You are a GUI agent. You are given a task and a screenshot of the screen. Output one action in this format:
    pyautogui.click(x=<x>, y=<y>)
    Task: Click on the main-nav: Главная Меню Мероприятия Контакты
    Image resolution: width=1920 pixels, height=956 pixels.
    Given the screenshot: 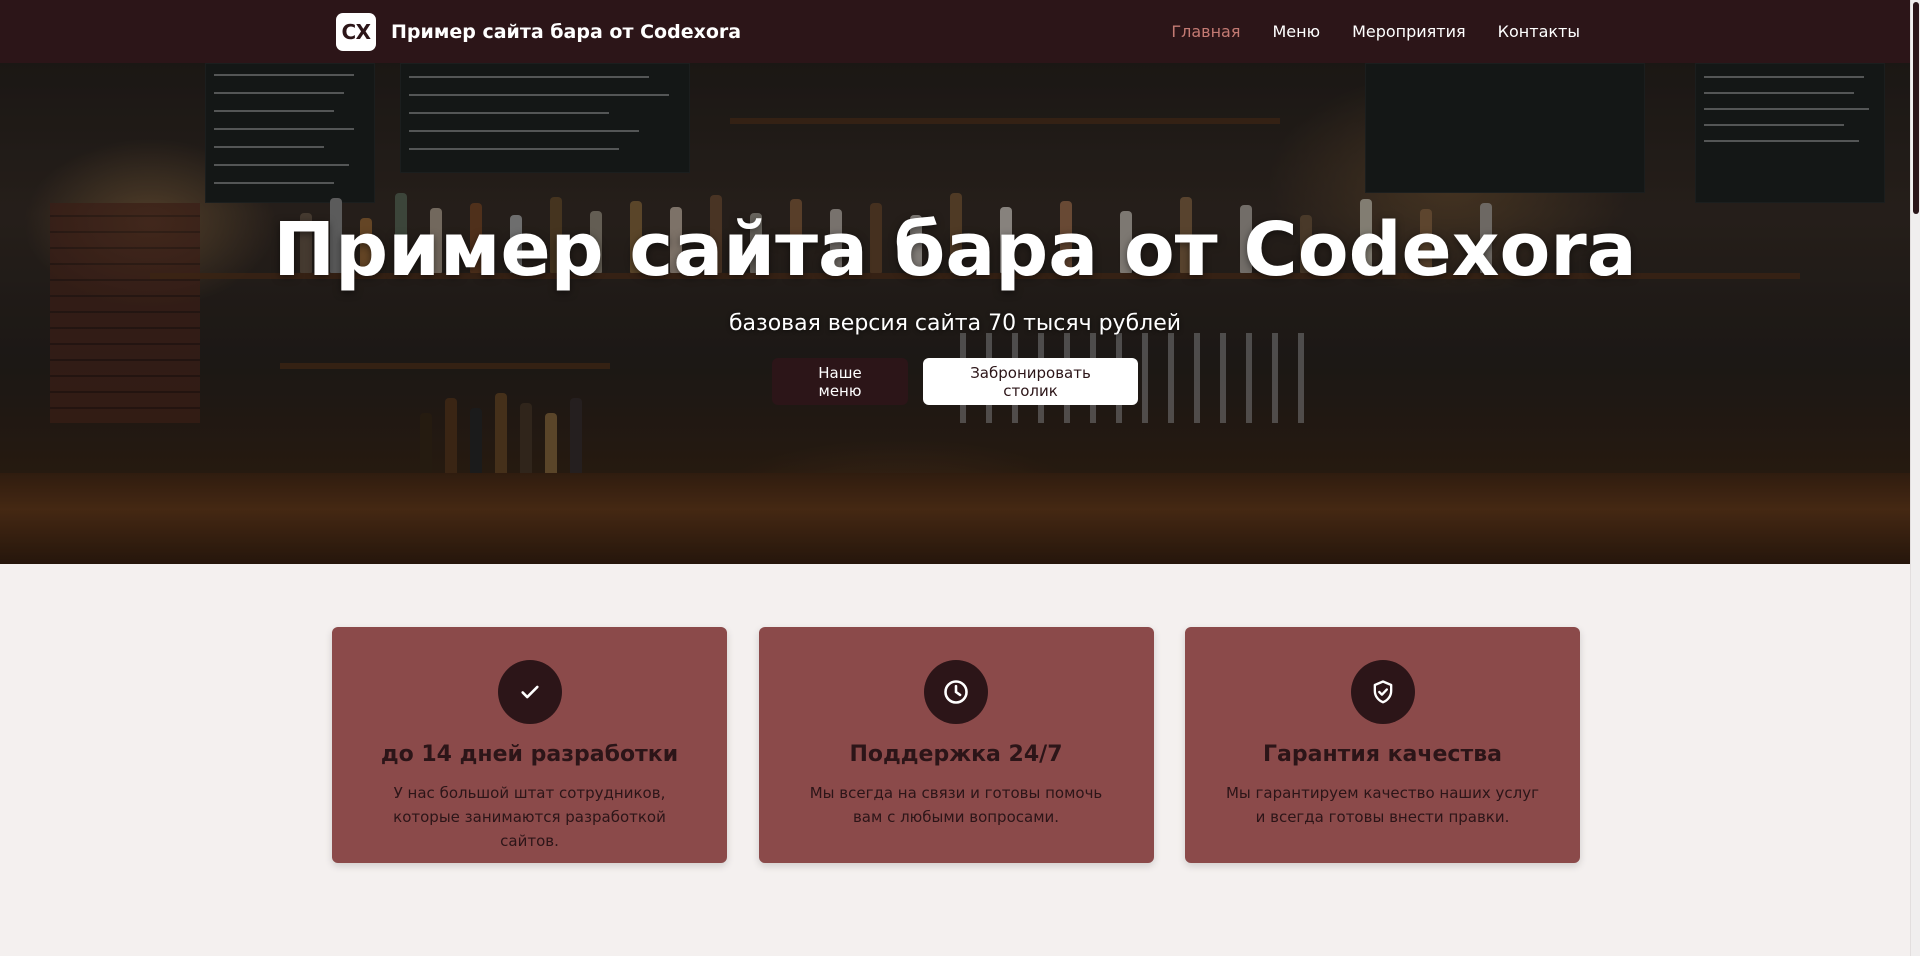 What is the action you would take?
    pyautogui.click(x=1359, y=31)
    